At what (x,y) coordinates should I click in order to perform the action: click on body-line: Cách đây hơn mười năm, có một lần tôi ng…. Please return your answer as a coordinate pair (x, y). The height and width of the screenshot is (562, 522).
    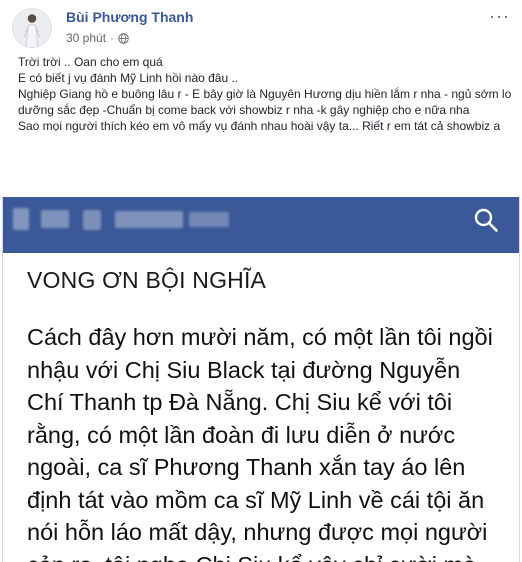
    Looking at the image, I should click on (260, 337).